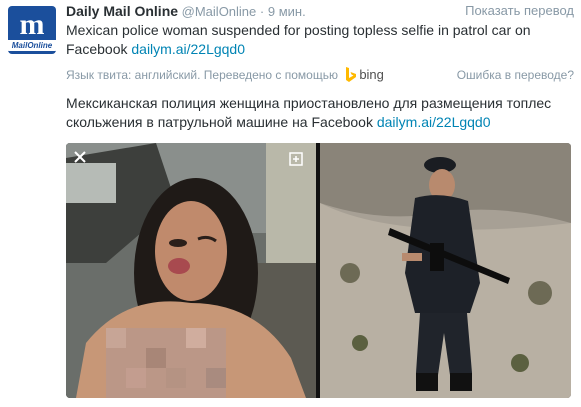 The height and width of the screenshot is (407, 581). I want to click on expand-icon, so click(296, 159).